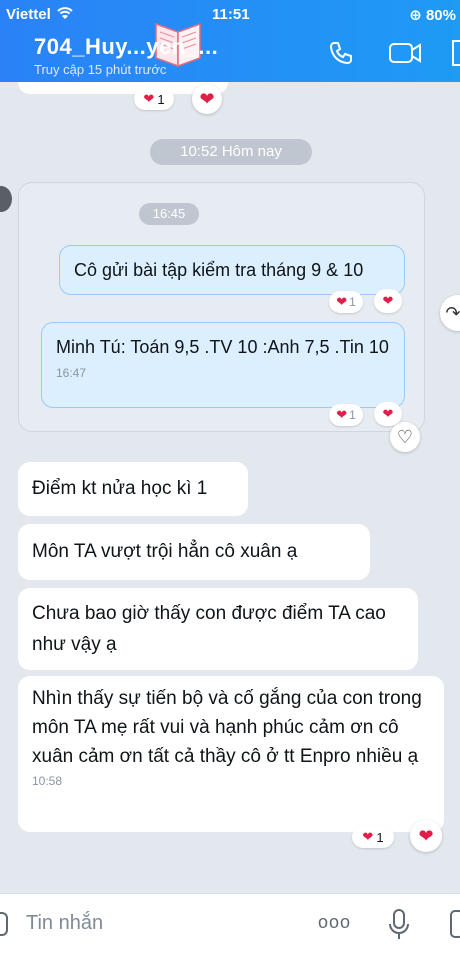 Image resolution: width=460 pixels, height=955 pixels. I want to click on message-input: Tin nhắn, so click(64, 923).